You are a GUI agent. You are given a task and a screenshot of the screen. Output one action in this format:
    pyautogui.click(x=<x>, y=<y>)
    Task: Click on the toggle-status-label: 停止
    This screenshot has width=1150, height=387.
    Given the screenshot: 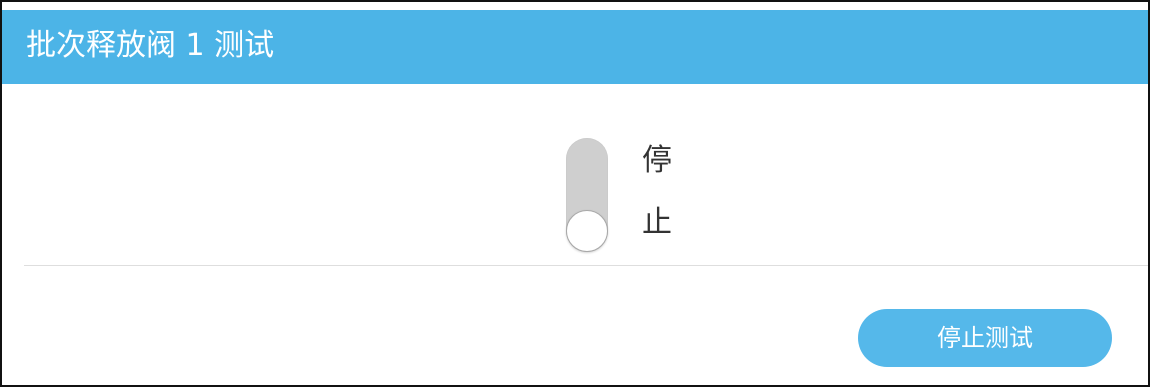 What is the action you would take?
    pyautogui.click(x=657, y=191)
    